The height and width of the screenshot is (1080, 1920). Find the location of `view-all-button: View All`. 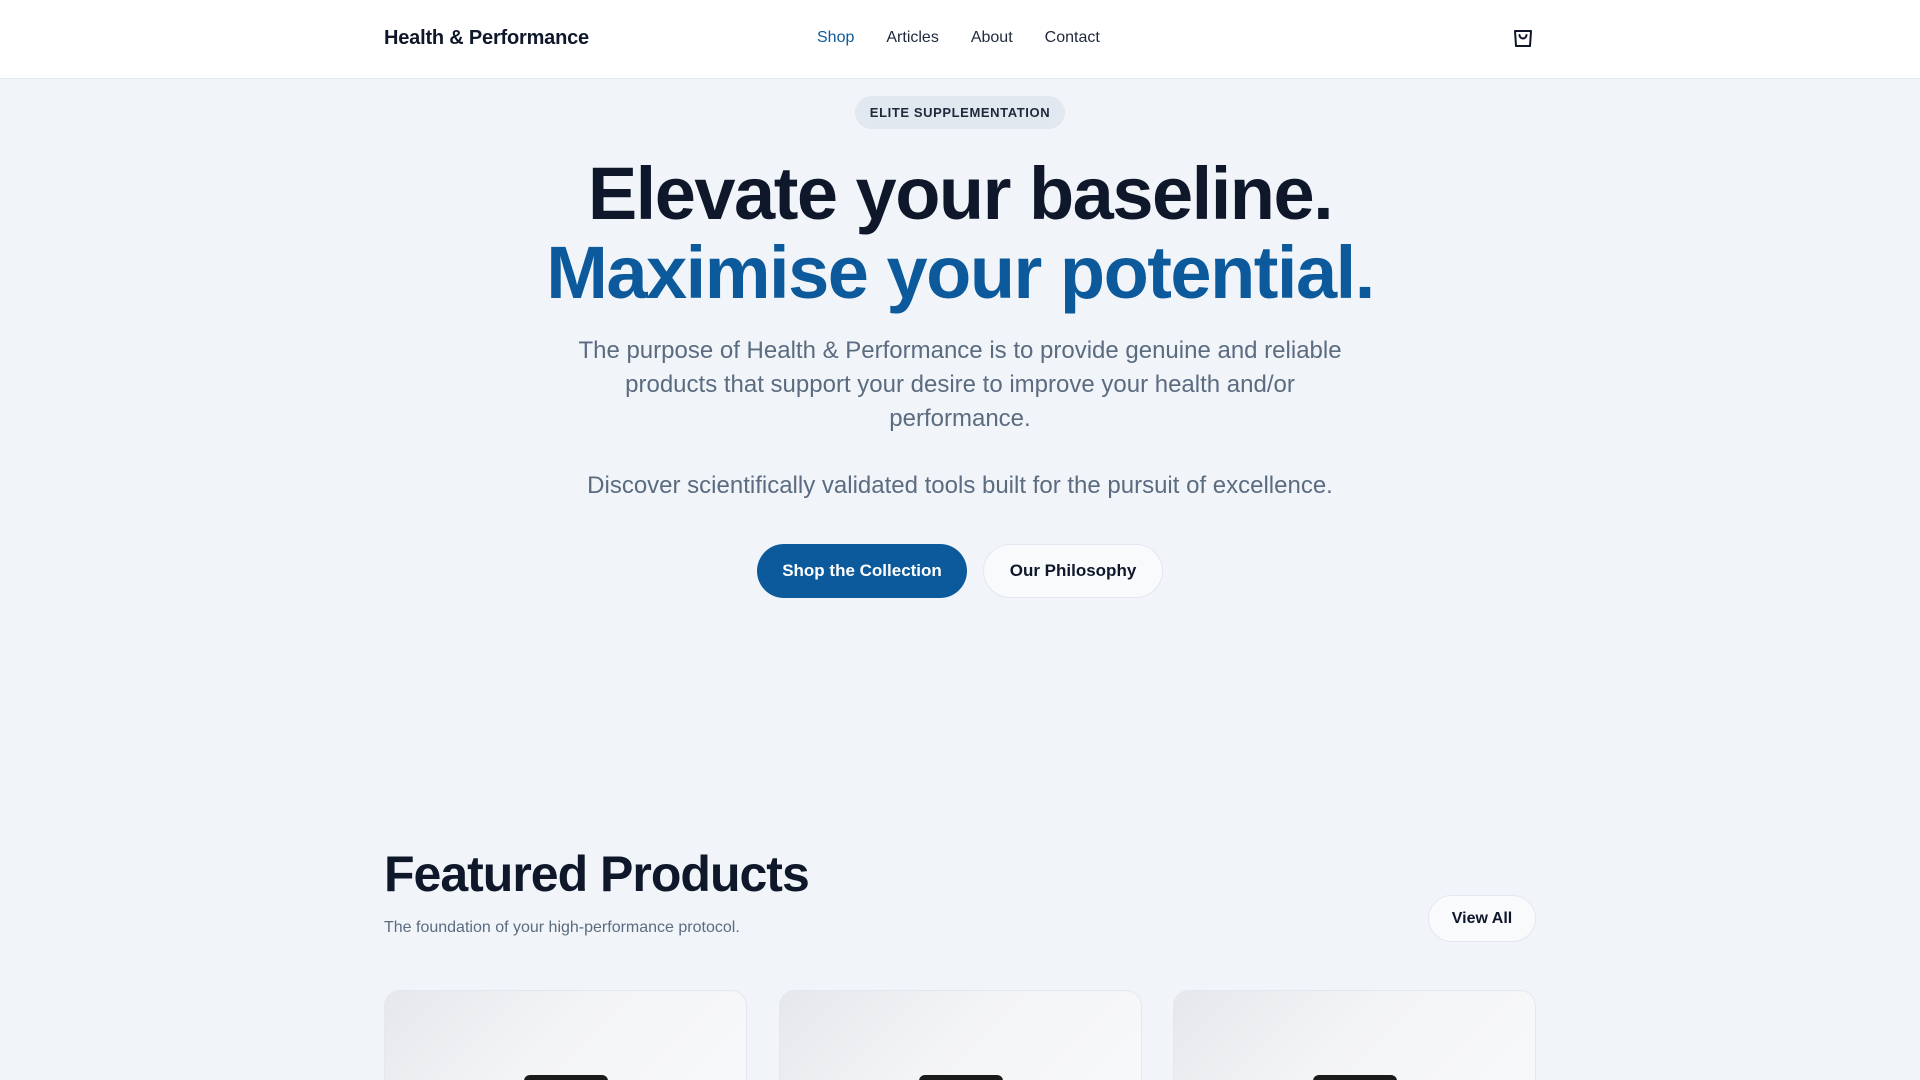

view-all-button: View All is located at coordinates (1482, 918).